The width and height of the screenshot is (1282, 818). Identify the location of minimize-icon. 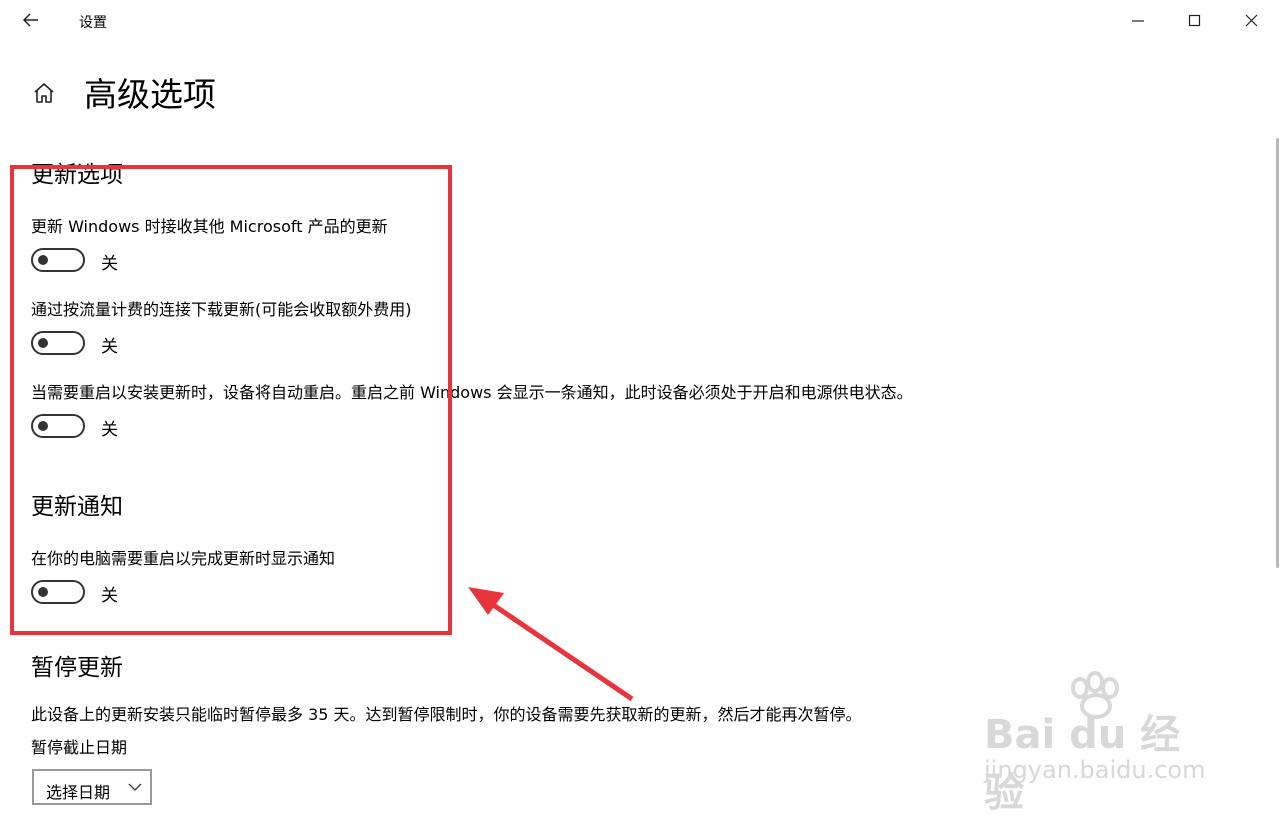
(1138, 21).